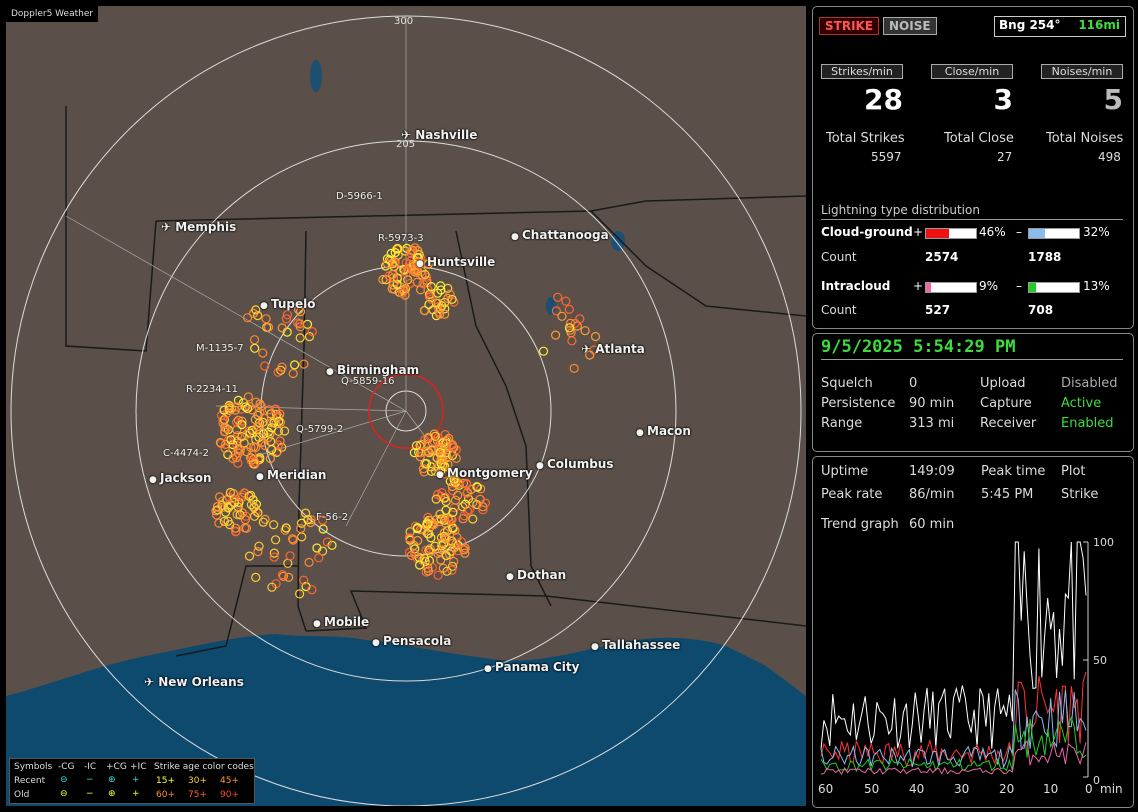 This screenshot has width=1138, height=812. What do you see at coordinates (620, 349) in the screenshot?
I see `city-name: Atlanta` at bounding box center [620, 349].